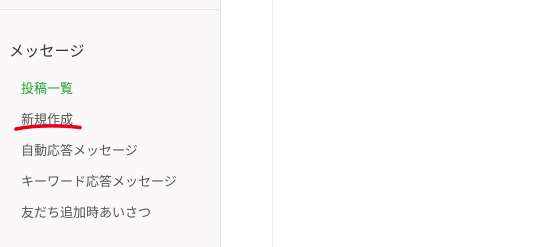 Image resolution: width=555 pixels, height=247 pixels. What do you see at coordinates (79, 149) in the screenshot?
I see `sidebar-item-auto-response: 自動応答メッセージ` at bounding box center [79, 149].